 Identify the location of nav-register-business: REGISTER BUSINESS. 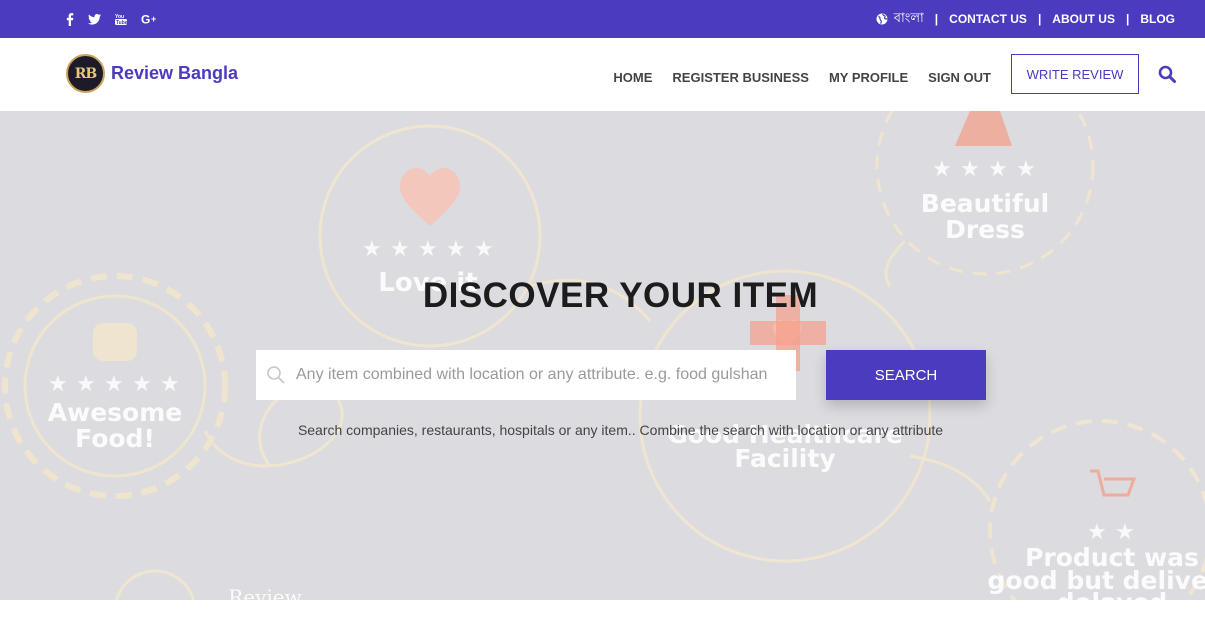
(740, 77).